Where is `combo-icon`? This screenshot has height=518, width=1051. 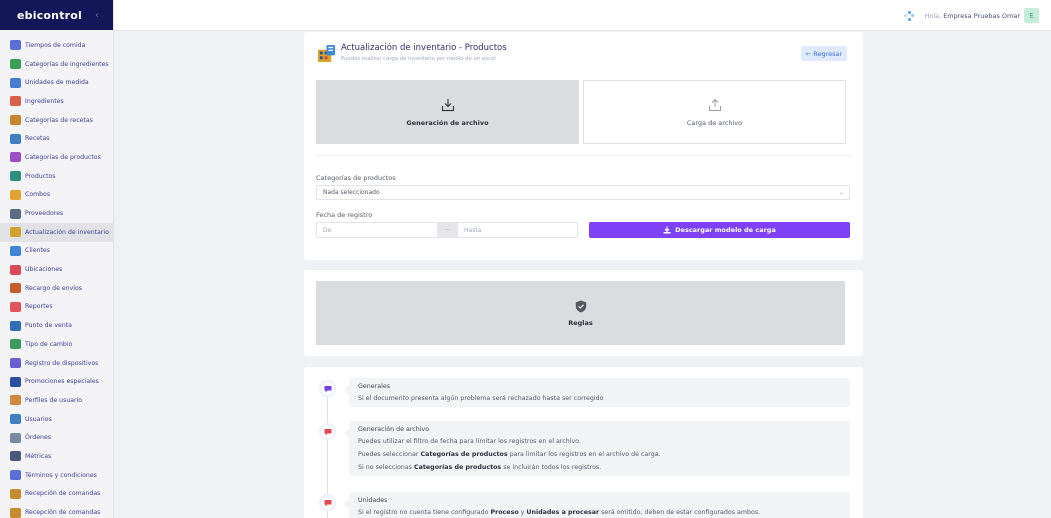 combo-icon is located at coordinates (15, 194).